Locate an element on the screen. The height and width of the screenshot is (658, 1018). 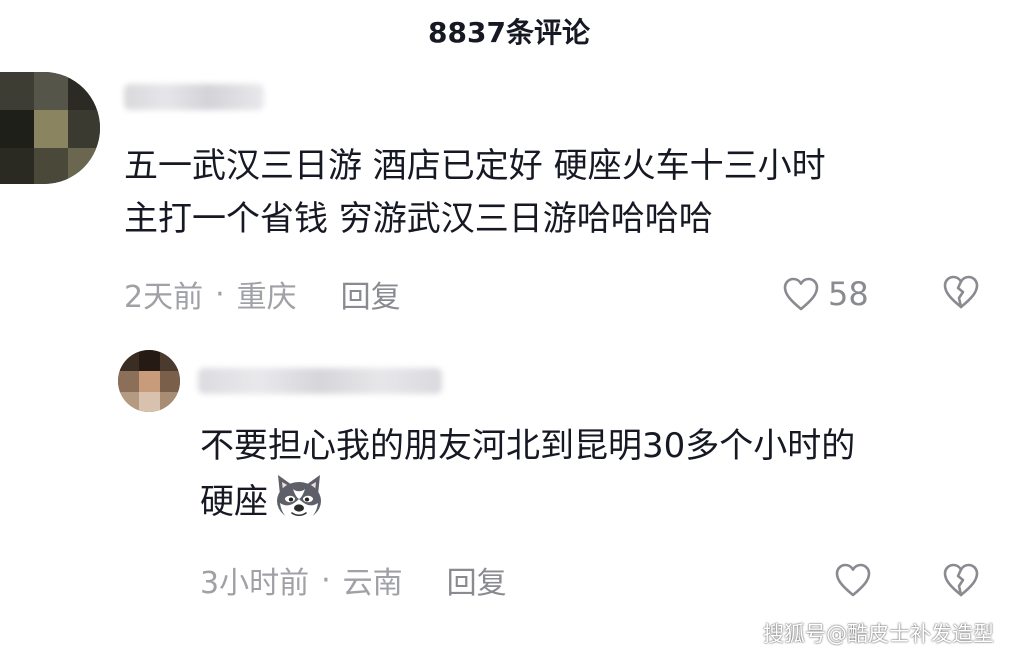
watermark: 搜狐号@酷皮士补发造型 is located at coordinates (878, 633).